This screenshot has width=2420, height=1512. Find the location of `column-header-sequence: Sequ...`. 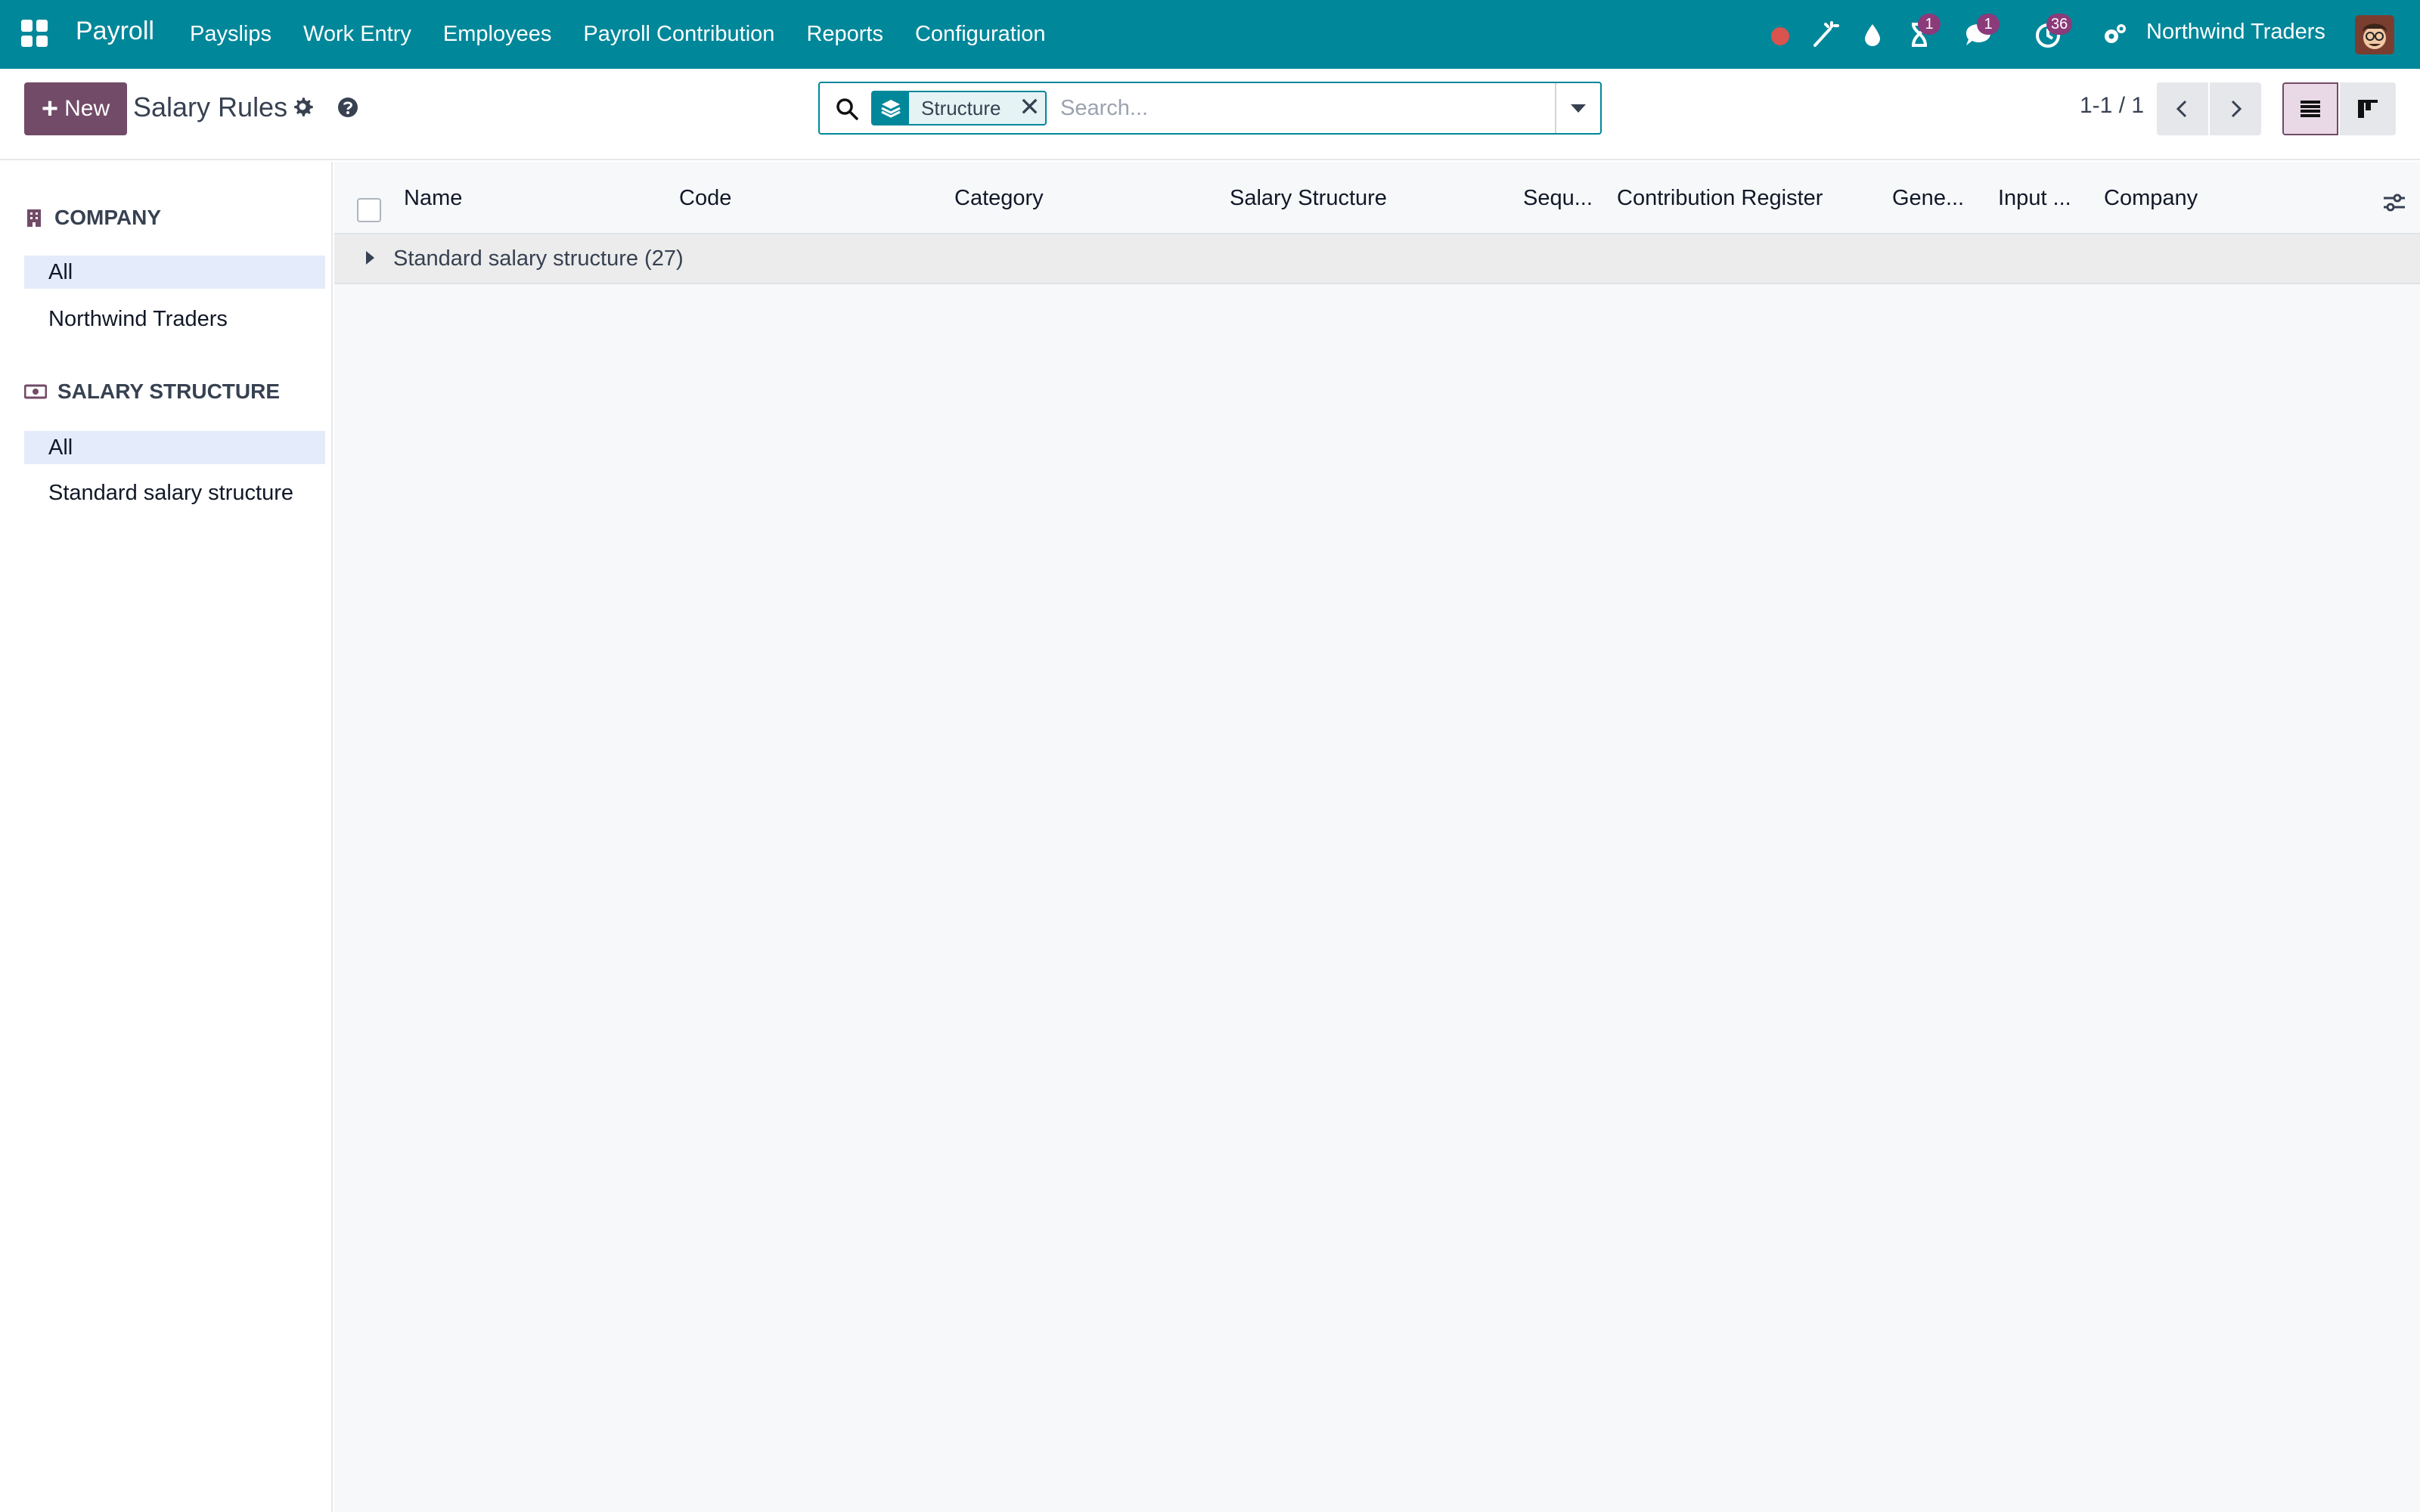

column-header-sequence: Sequ... is located at coordinates (1558, 198).